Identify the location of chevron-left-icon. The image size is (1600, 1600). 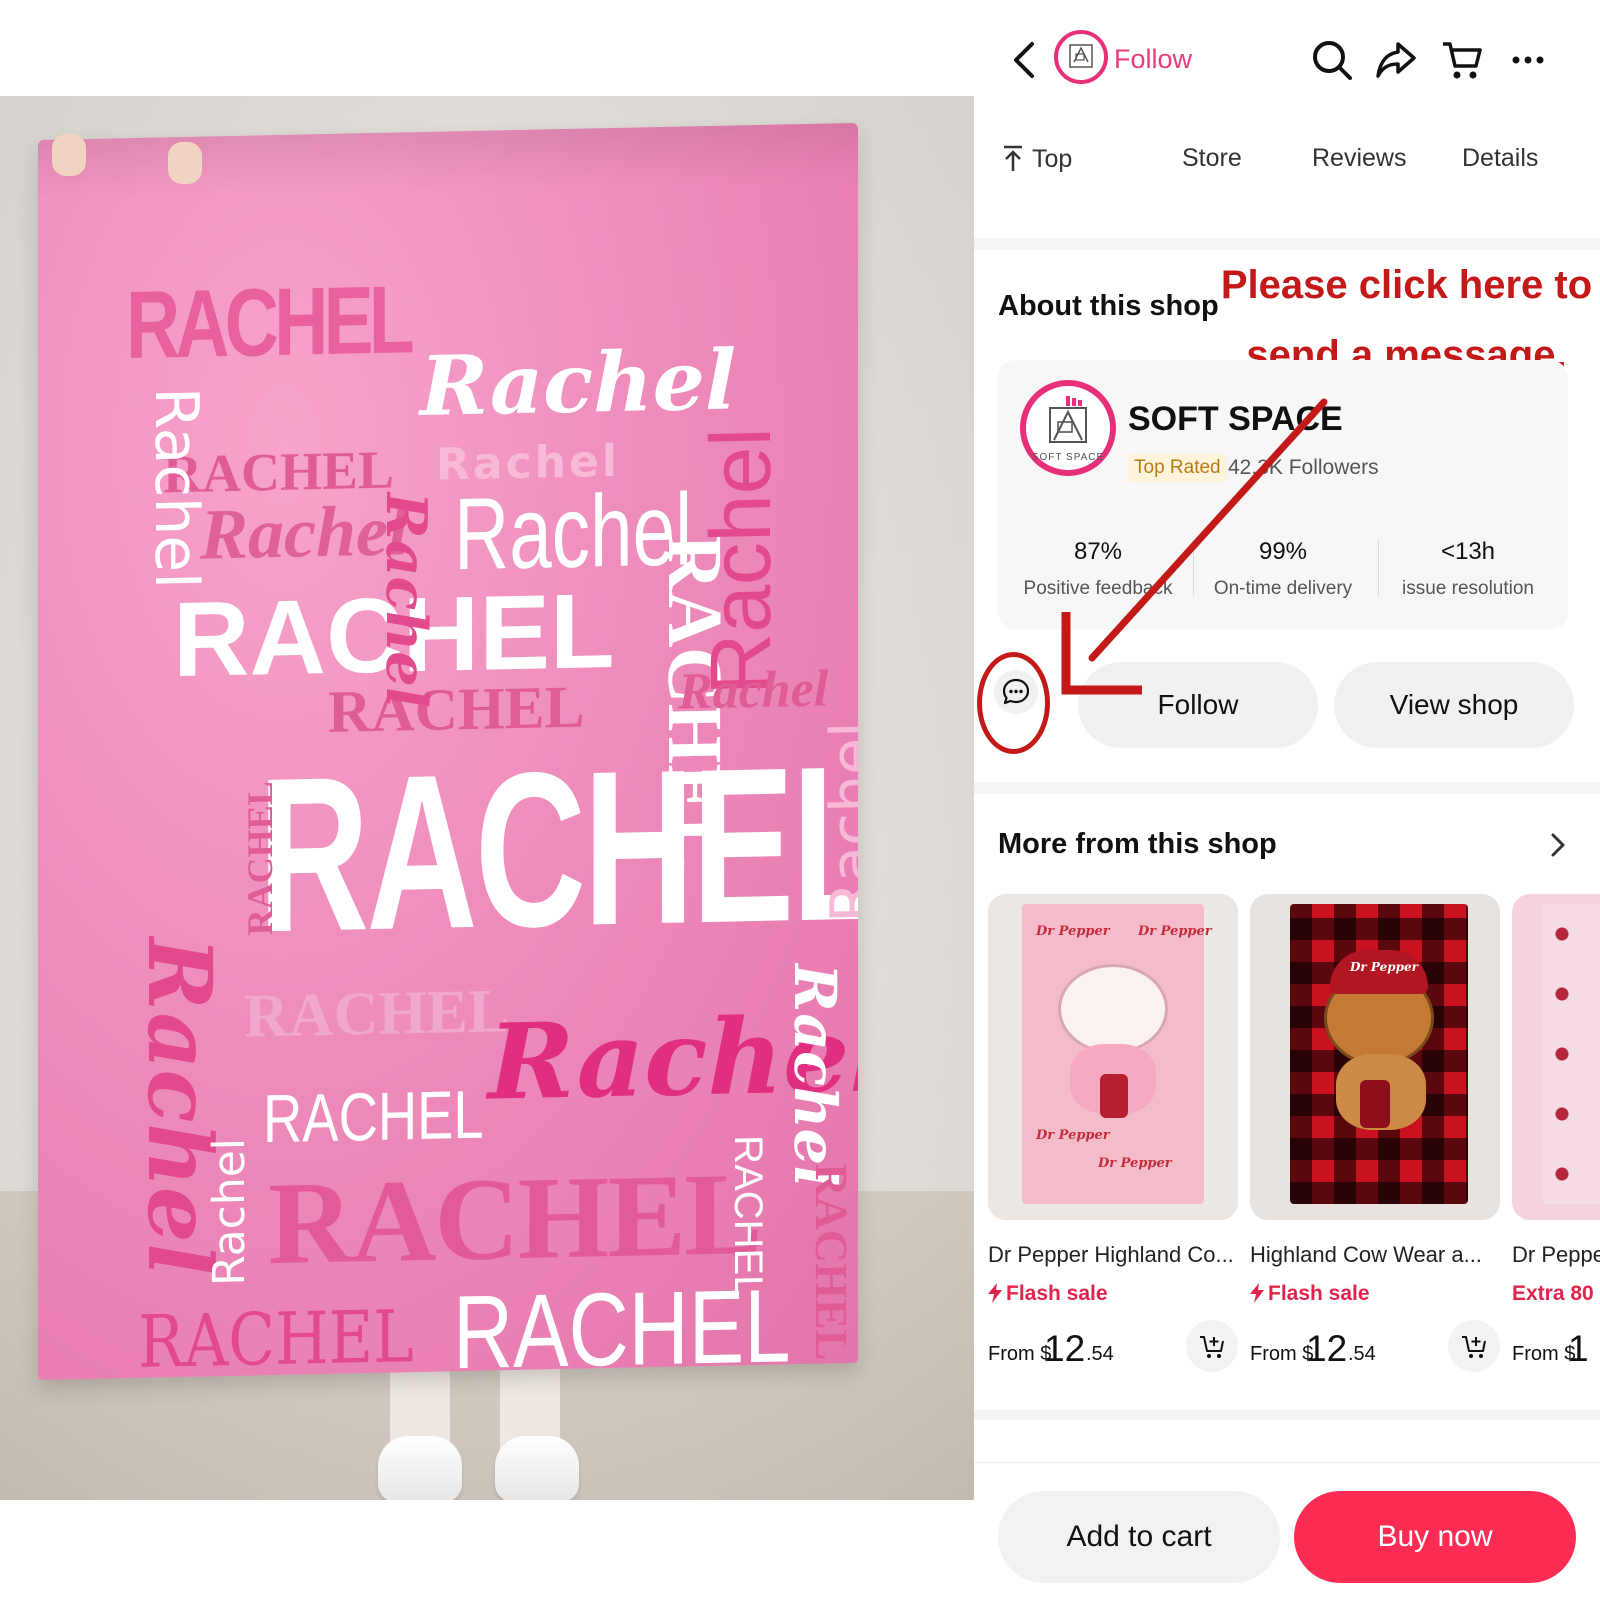
(1024, 60).